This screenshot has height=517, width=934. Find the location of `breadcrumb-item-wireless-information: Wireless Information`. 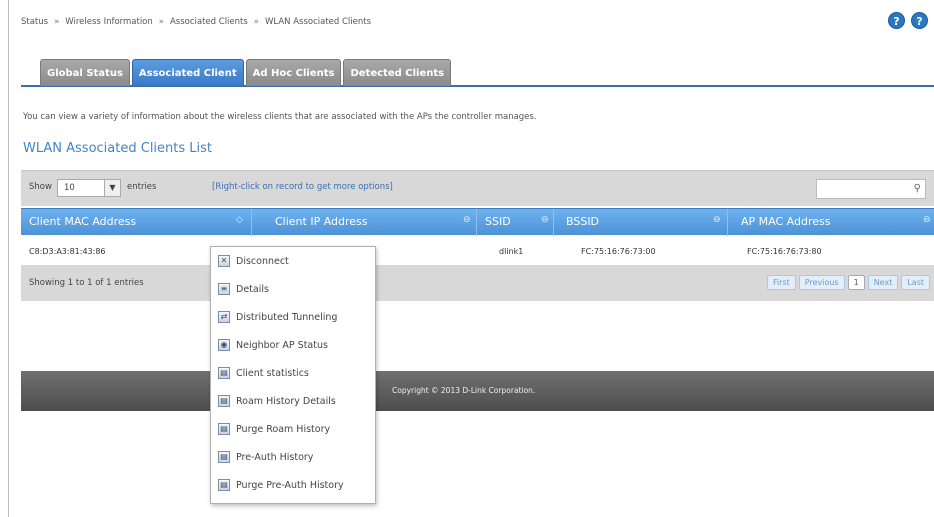

breadcrumb-item-wireless-information: Wireless Information is located at coordinates (108, 22).